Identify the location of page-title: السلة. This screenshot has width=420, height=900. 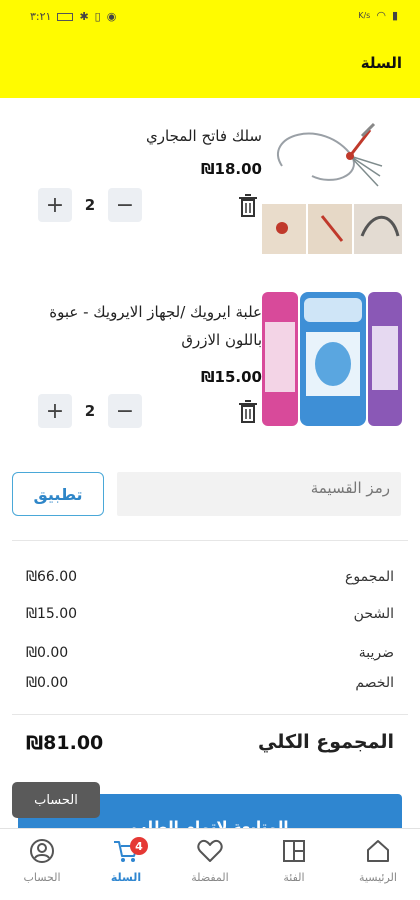
(381, 63).